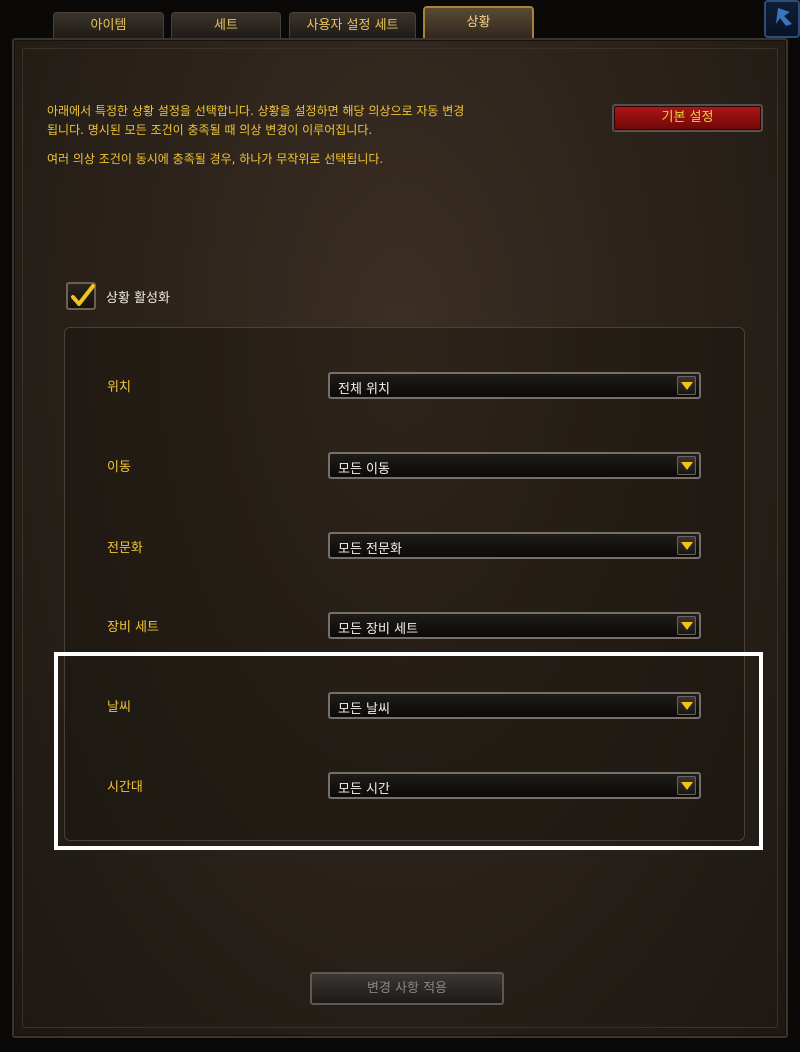 This screenshot has width=800, height=1052. Describe the element at coordinates (226, 25) in the screenshot. I see `tab-sets: 세트` at that location.